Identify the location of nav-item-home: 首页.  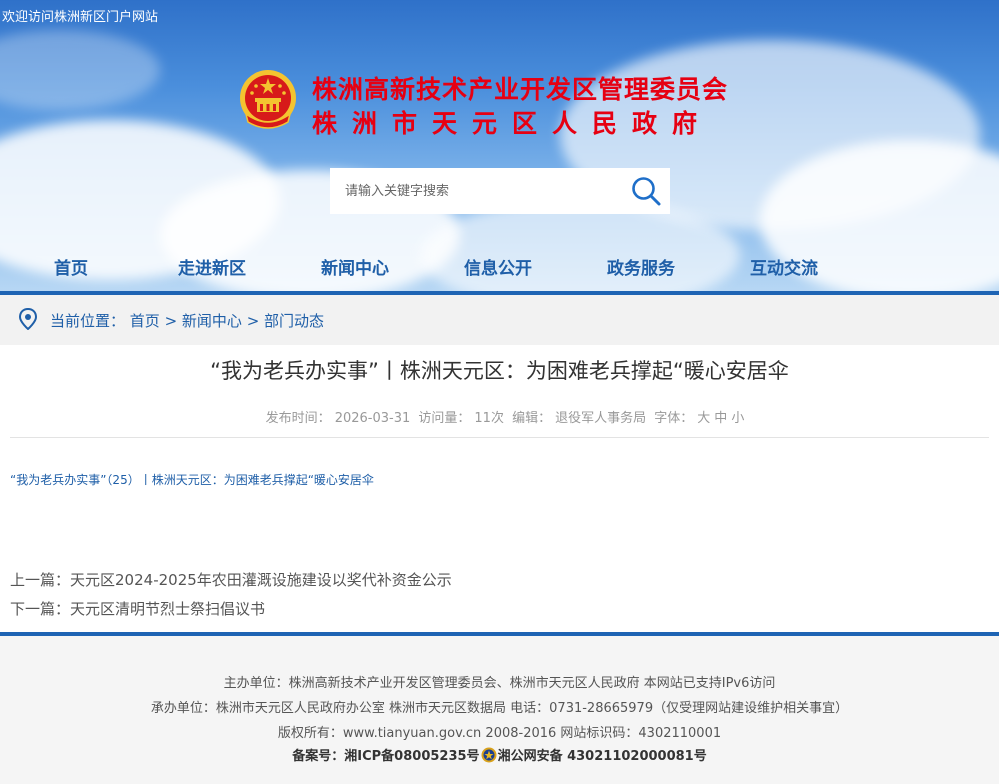
(71, 266).